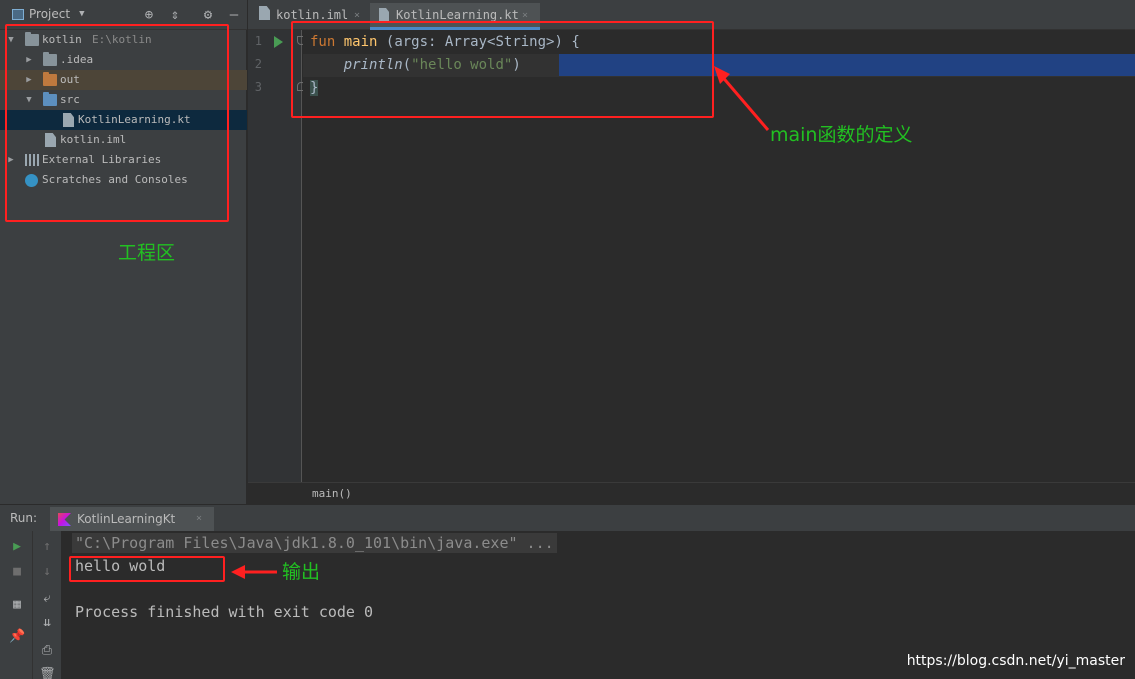  What do you see at coordinates (312, 15) in the screenshot?
I see `tab-label: kotlin.iml` at bounding box center [312, 15].